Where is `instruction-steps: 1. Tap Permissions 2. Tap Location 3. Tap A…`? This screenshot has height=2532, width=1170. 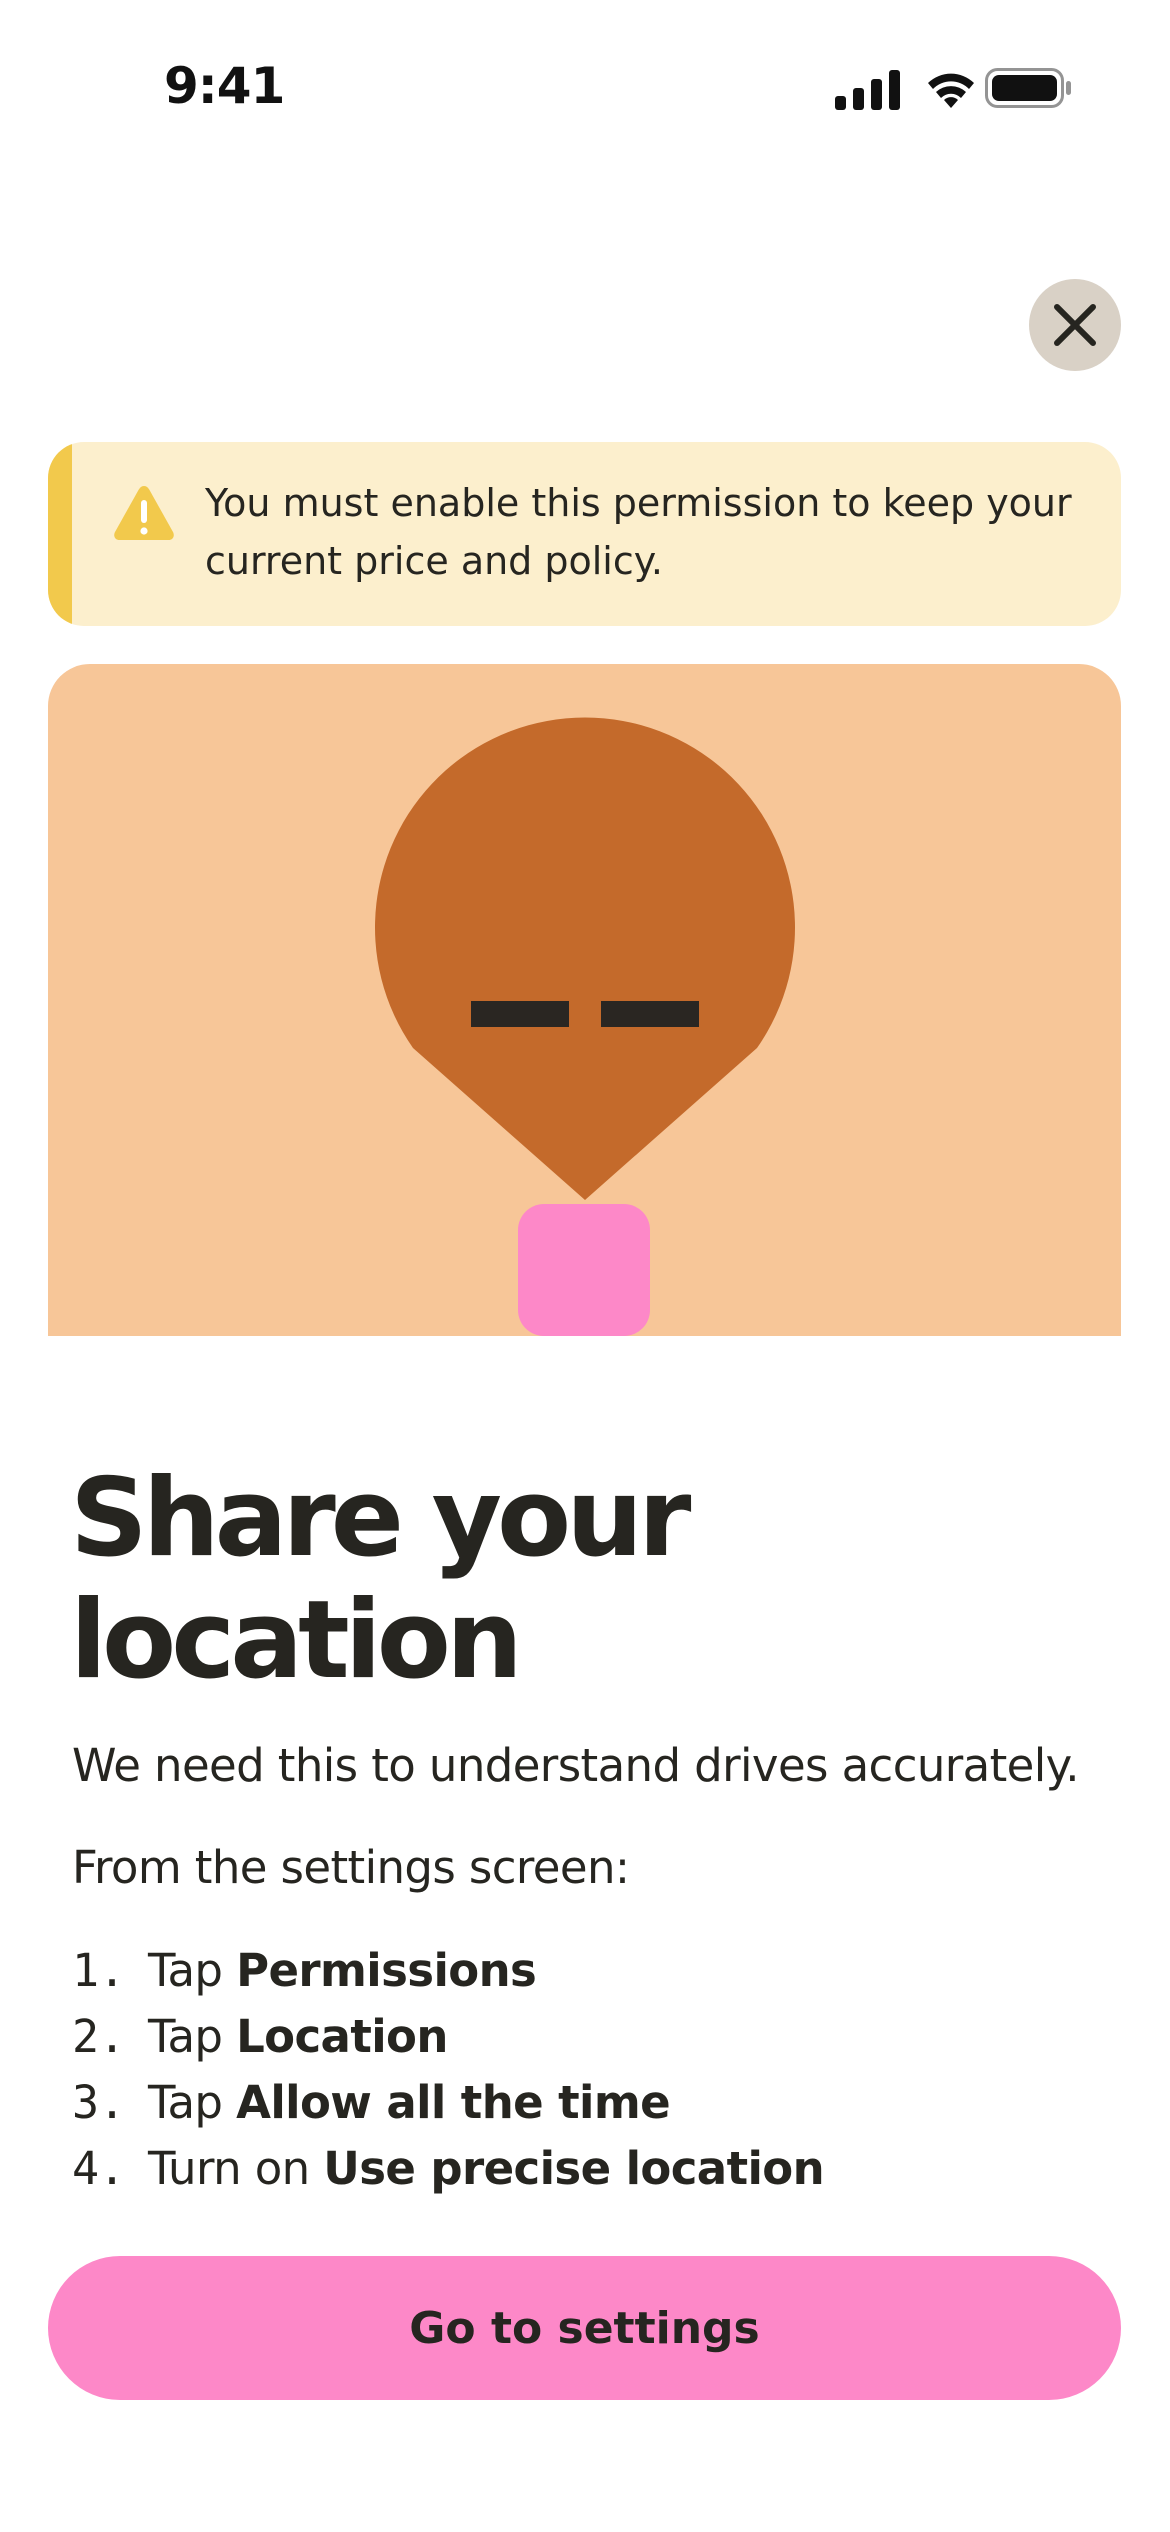
instruction-steps: 1. Tap Permissions 2. Tap Location 3. Tap A… is located at coordinates (602, 2069).